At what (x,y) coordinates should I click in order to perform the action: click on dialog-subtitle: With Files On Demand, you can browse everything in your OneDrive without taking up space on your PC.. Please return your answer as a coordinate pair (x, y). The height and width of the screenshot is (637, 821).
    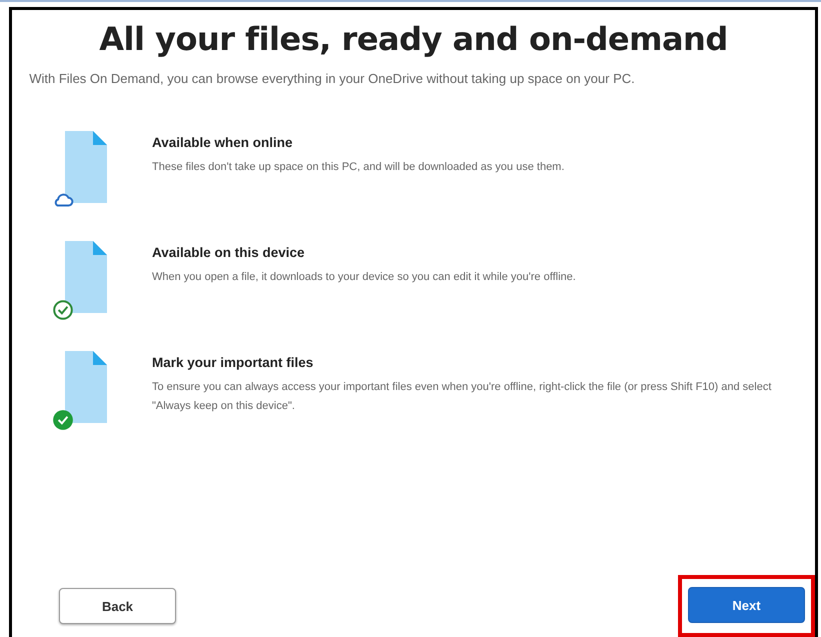
    Looking at the image, I should click on (332, 79).